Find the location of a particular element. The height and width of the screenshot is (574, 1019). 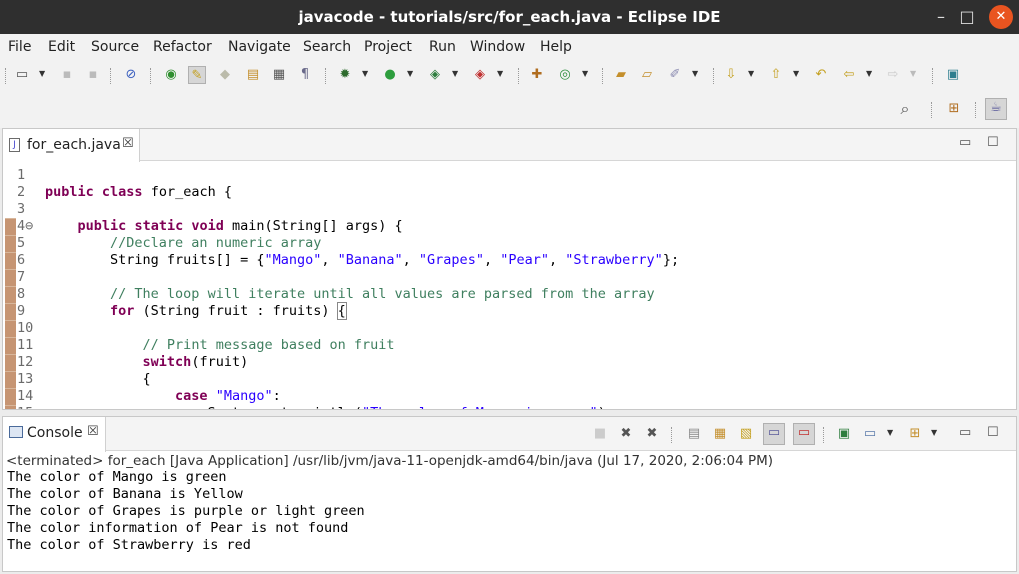

debug-icon: ✹ is located at coordinates (345, 75).